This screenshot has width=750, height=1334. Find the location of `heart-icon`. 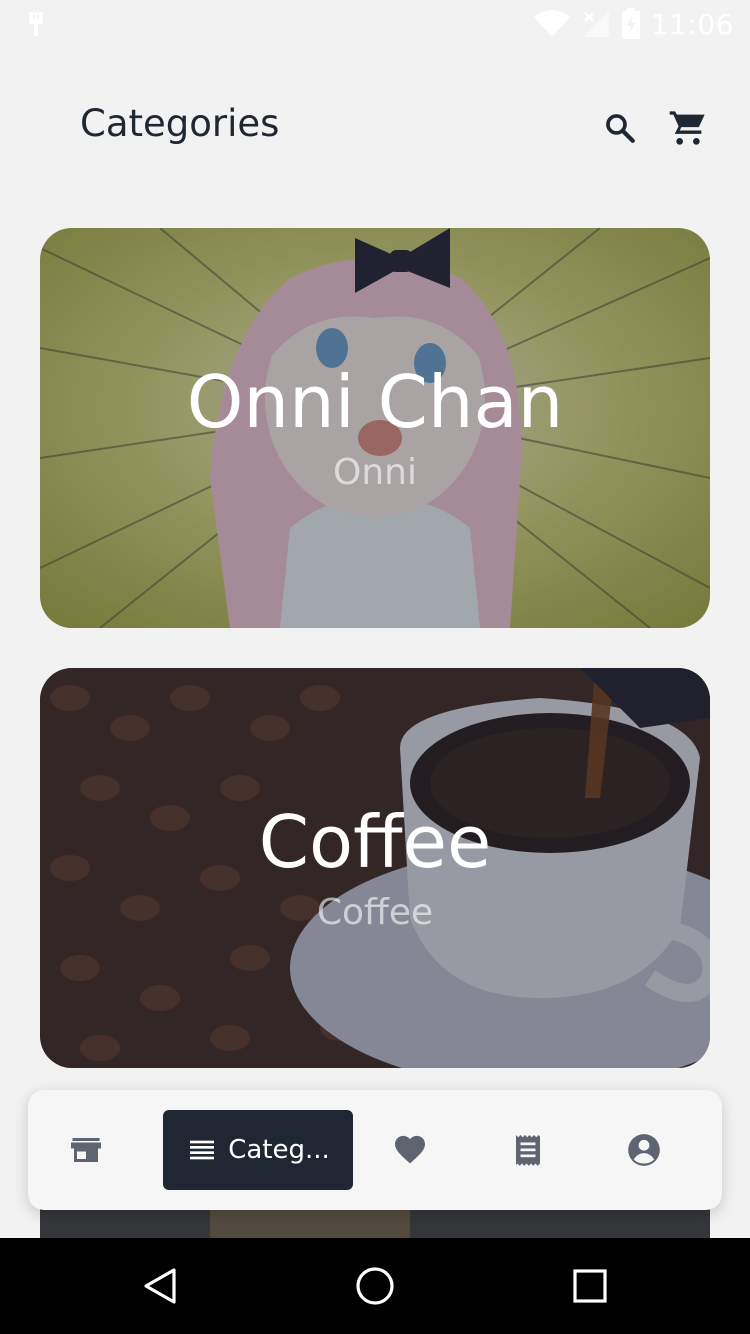

heart-icon is located at coordinates (410, 1149).